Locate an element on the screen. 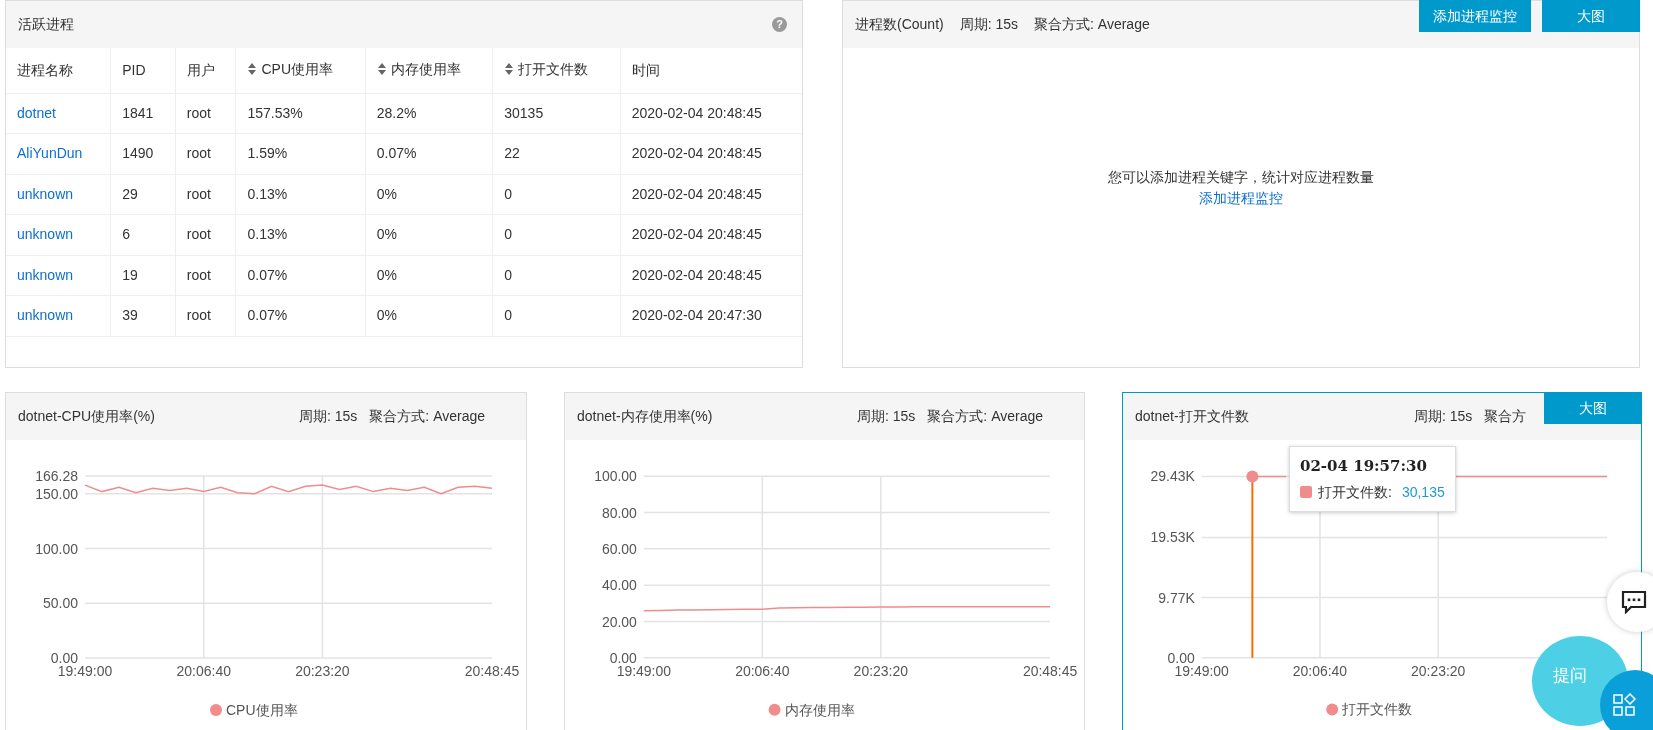 This screenshot has width=1653, height=730. y-tick-label: 9.77K is located at coordinates (1176, 597).